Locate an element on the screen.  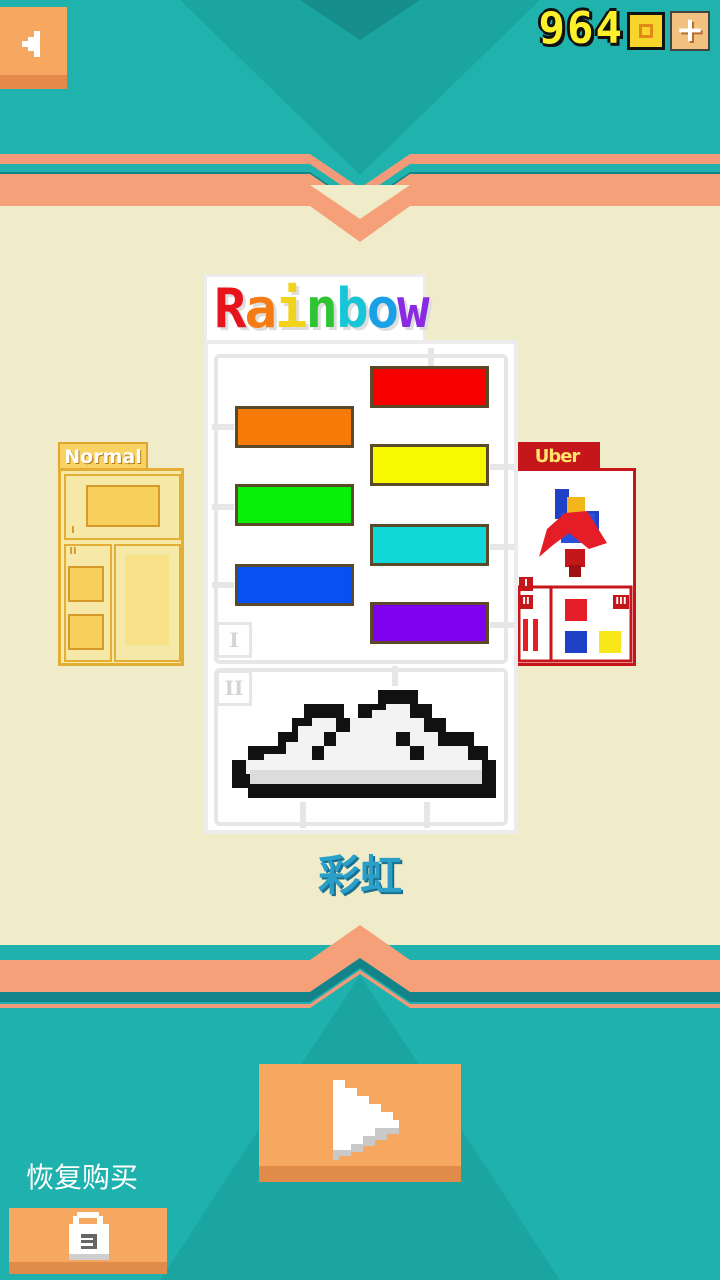
rainbow-skin-title: Rainbow is located at coordinates (322, 308).